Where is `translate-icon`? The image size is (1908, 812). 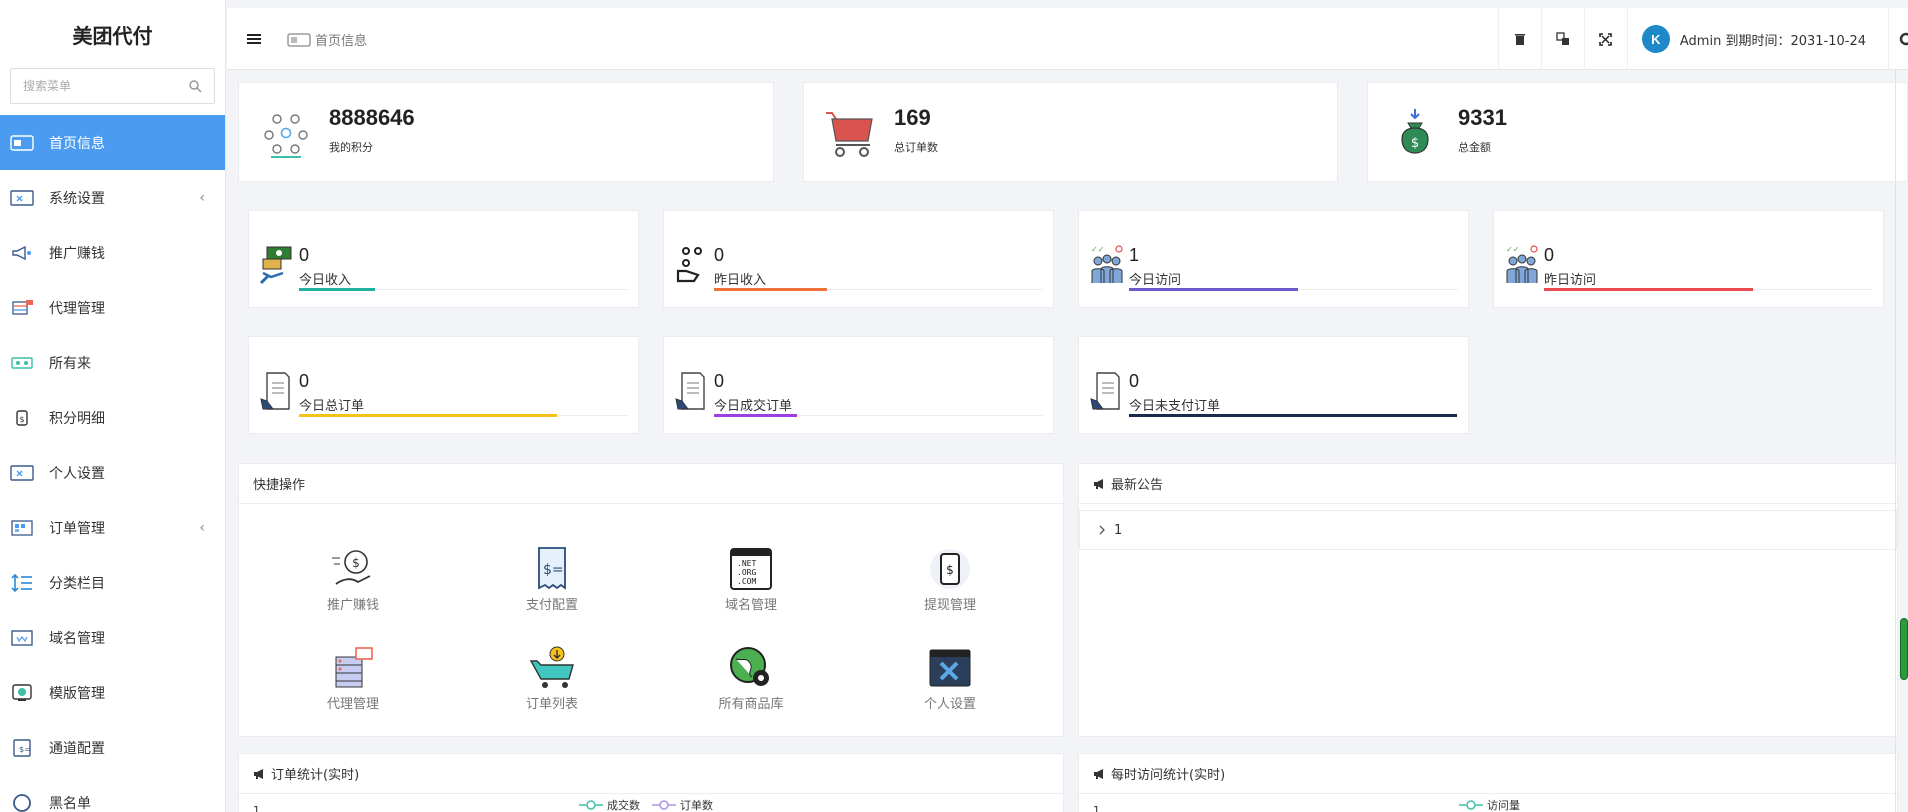 translate-icon is located at coordinates (1562, 38).